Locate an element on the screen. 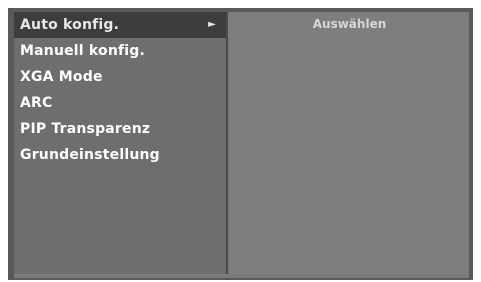 This screenshot has width=481, height=282. menu-item-label: XGA Mode is located at coordinates (61, 77).